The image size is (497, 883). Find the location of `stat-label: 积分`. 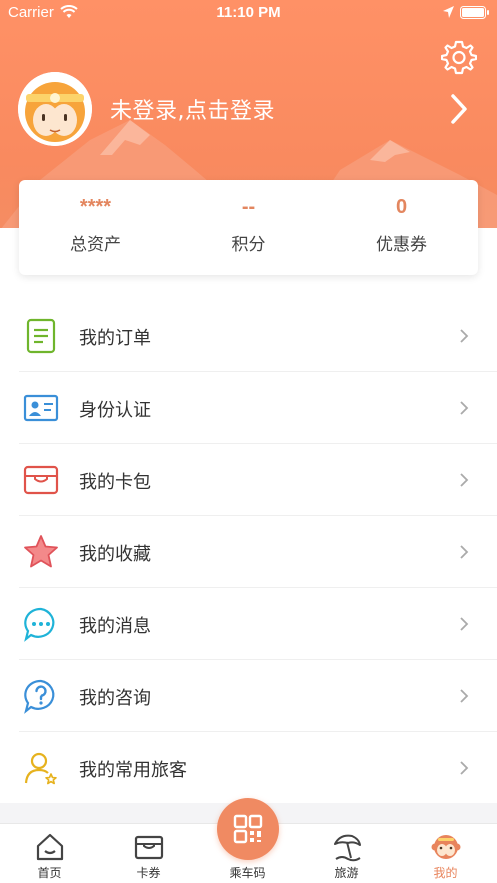

stat-label: 积分 is located at coordinates (248, 245).